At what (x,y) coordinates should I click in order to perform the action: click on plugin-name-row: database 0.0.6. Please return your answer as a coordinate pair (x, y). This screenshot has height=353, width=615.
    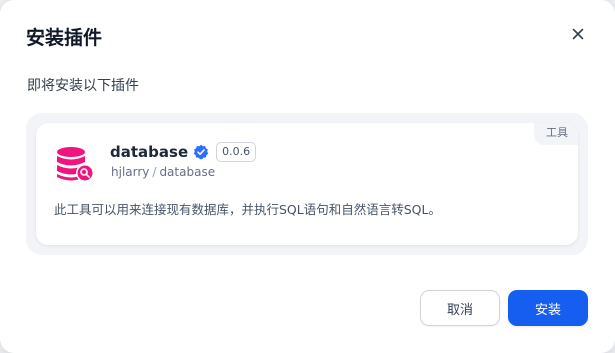
    Looking at the image, I should click on (183, 152).